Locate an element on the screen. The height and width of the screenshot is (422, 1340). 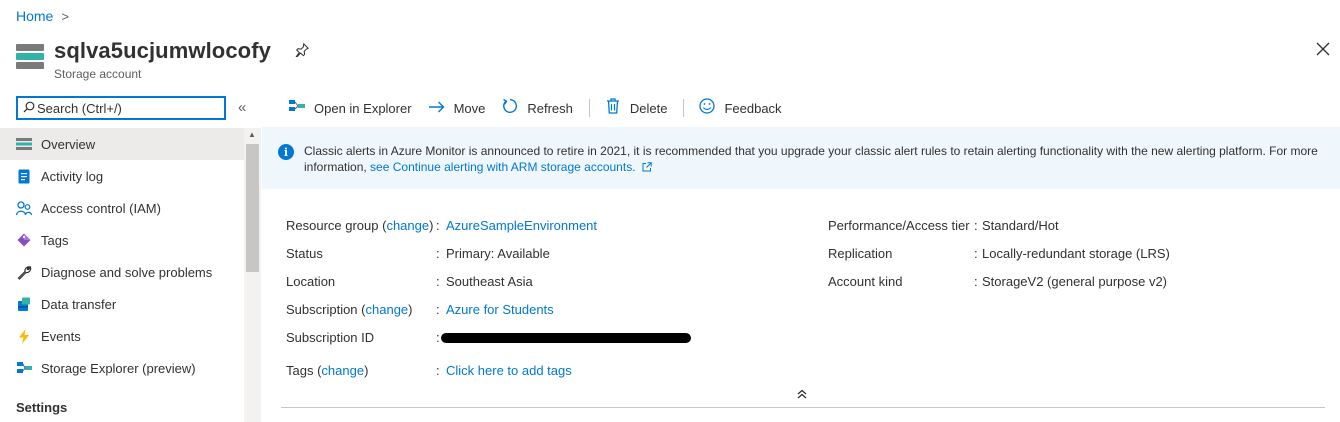
delete-button: Delete is located at coordinates (636, 108).